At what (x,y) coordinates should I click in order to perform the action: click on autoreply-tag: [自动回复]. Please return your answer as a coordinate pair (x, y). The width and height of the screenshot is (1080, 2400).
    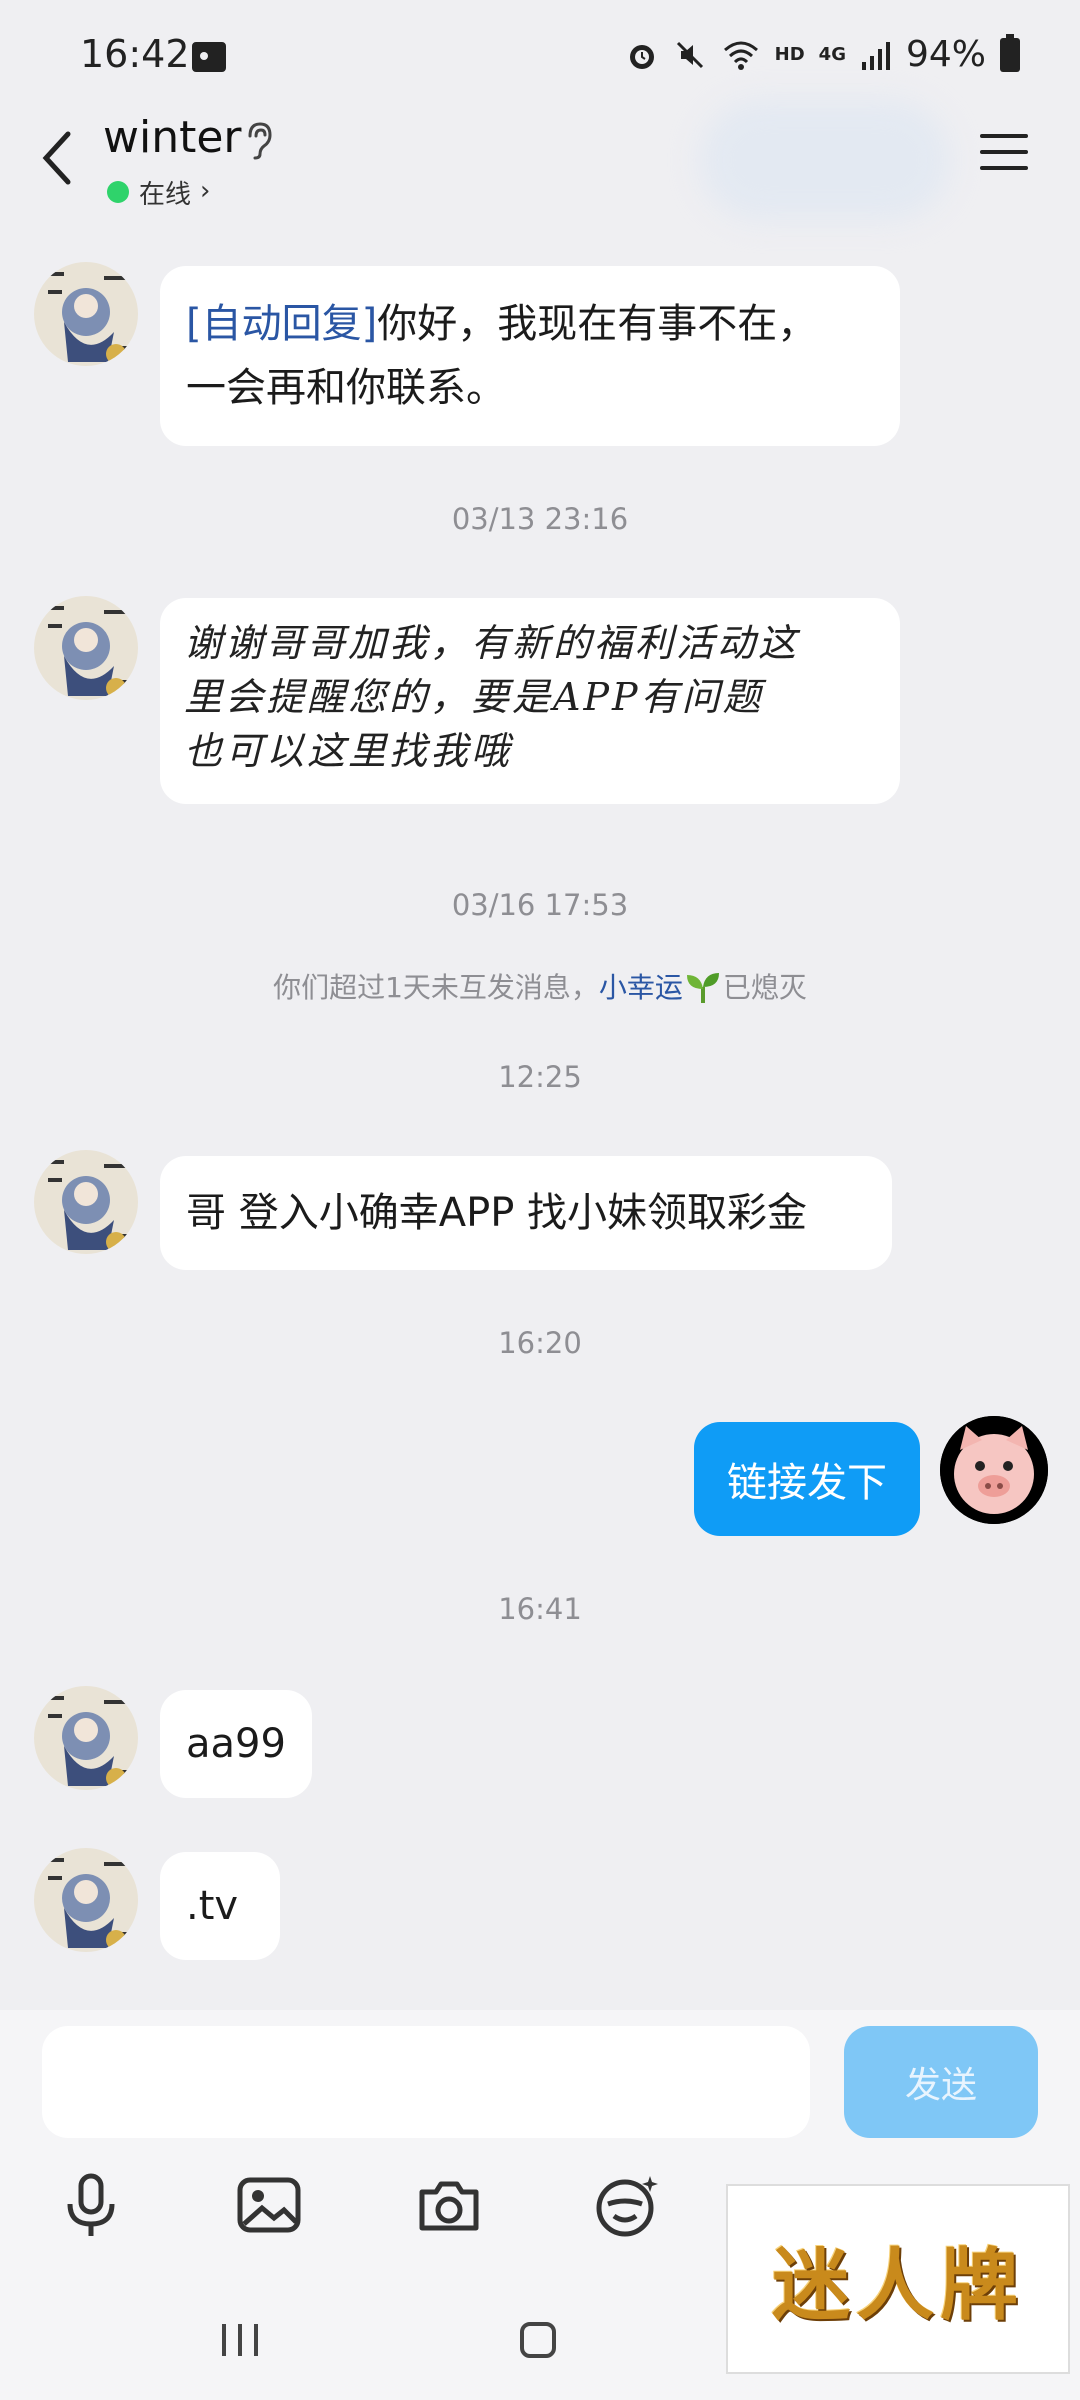
    Looking at the image, I should click on (282, 324).